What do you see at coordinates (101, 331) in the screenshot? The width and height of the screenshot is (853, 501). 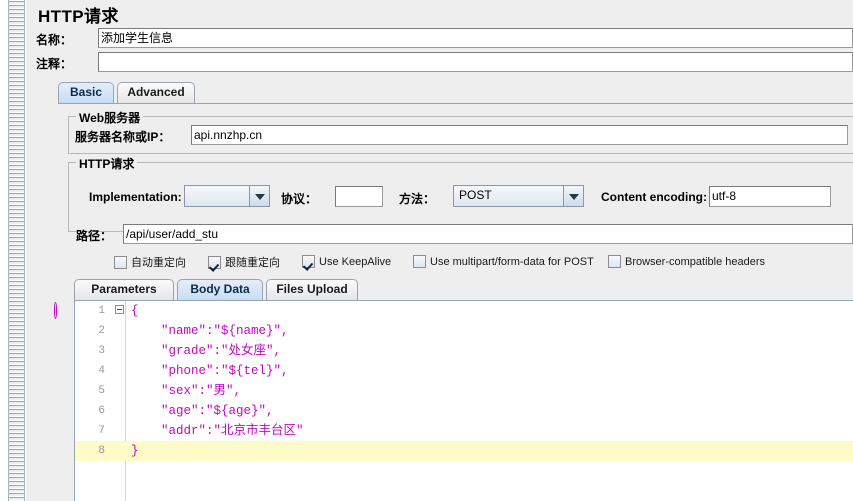 I see `line-number: 2` at bounding box center [101, 331].